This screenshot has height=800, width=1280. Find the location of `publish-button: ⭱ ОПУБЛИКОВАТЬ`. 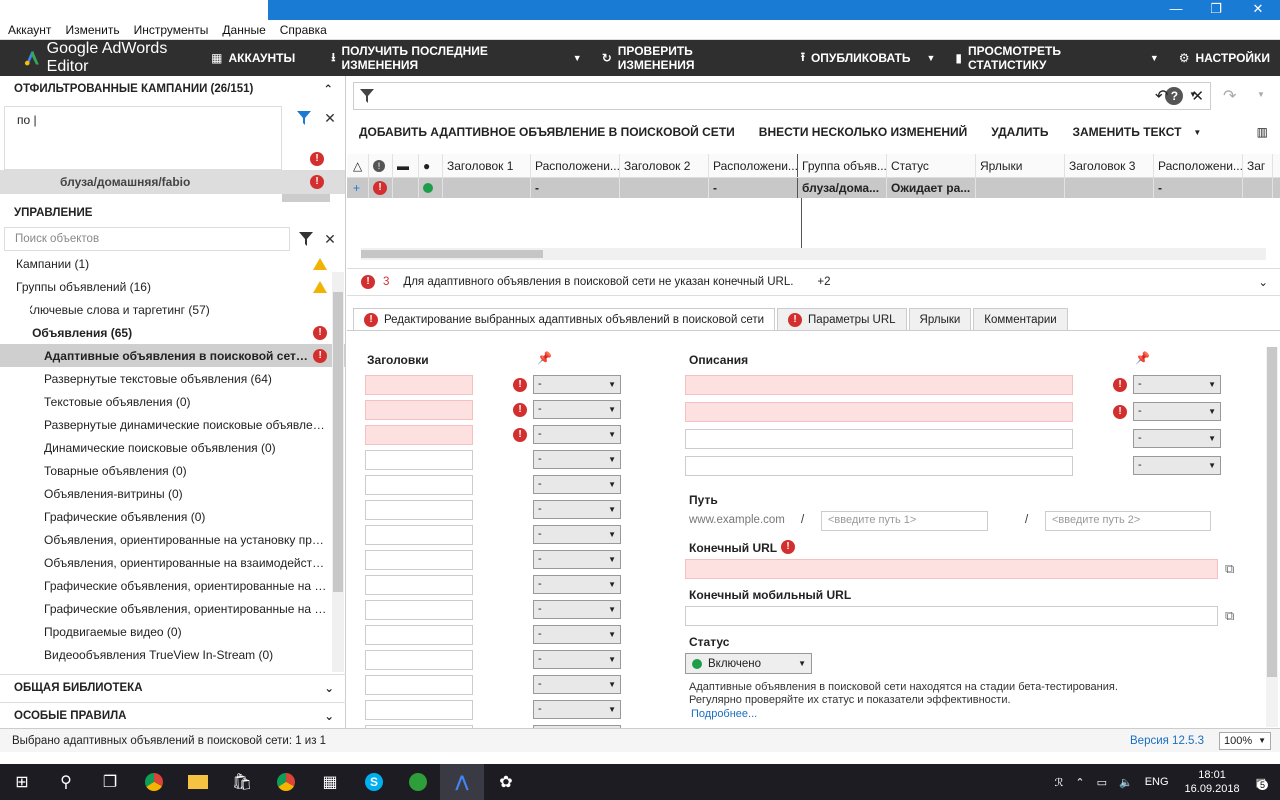

publish-button: ⭱ ОПУБЛИКОВАТЬ is located at coordinates (856, 58).